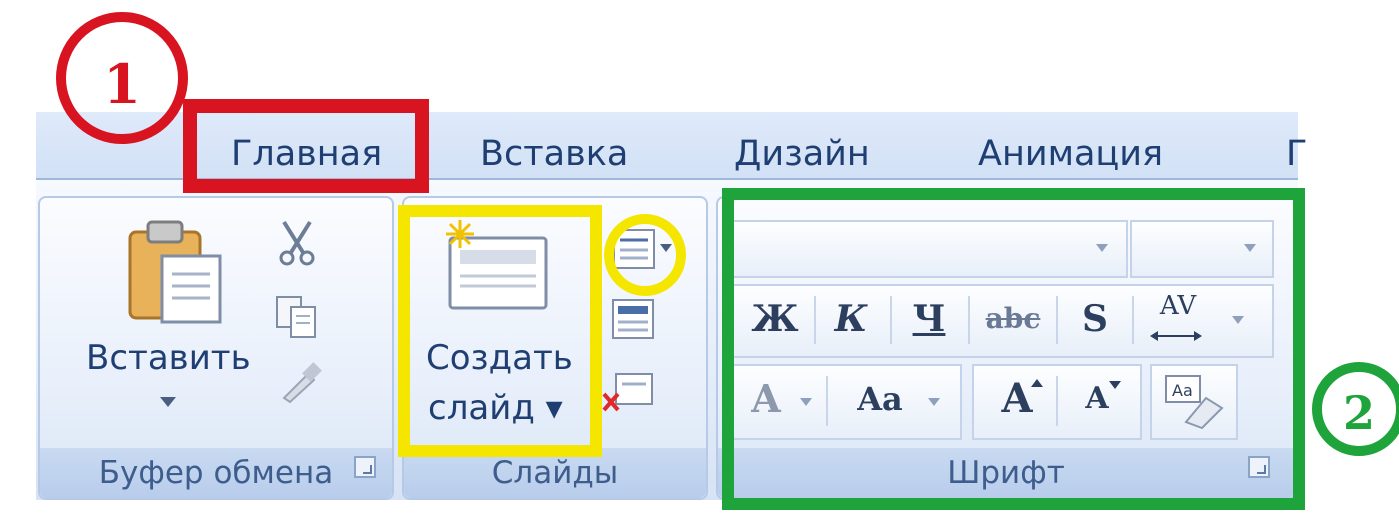  I want to click on format-painter-icon, so click(300, 382).